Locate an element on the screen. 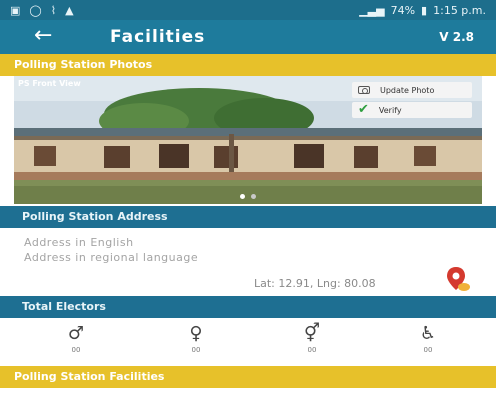 This screenshot has width=496, height=403. version-label: V 2.8 is located at coordinates (456, 37).